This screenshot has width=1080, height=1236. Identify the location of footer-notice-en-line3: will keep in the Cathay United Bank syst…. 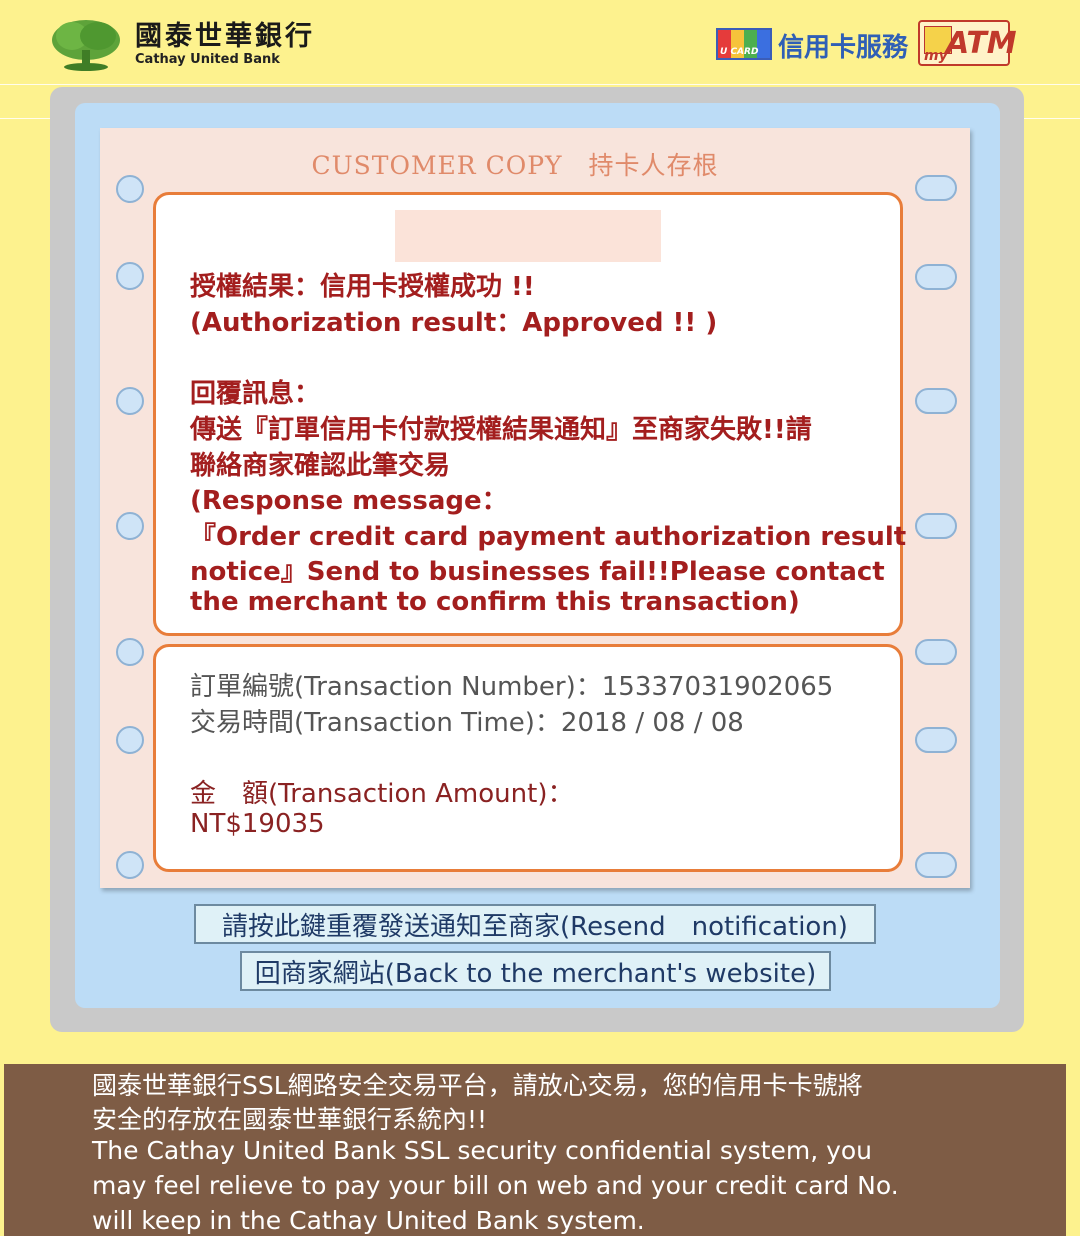
(368, 1220).